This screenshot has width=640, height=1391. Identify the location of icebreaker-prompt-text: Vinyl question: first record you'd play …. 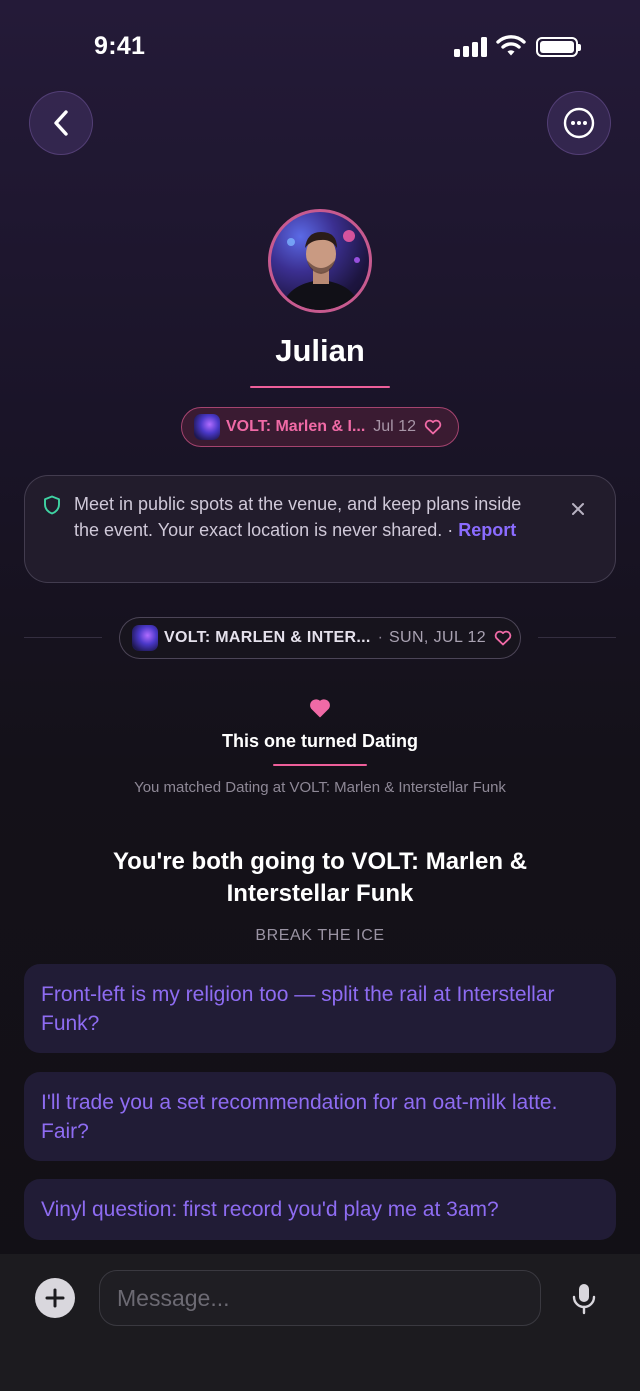
(270, 1209).